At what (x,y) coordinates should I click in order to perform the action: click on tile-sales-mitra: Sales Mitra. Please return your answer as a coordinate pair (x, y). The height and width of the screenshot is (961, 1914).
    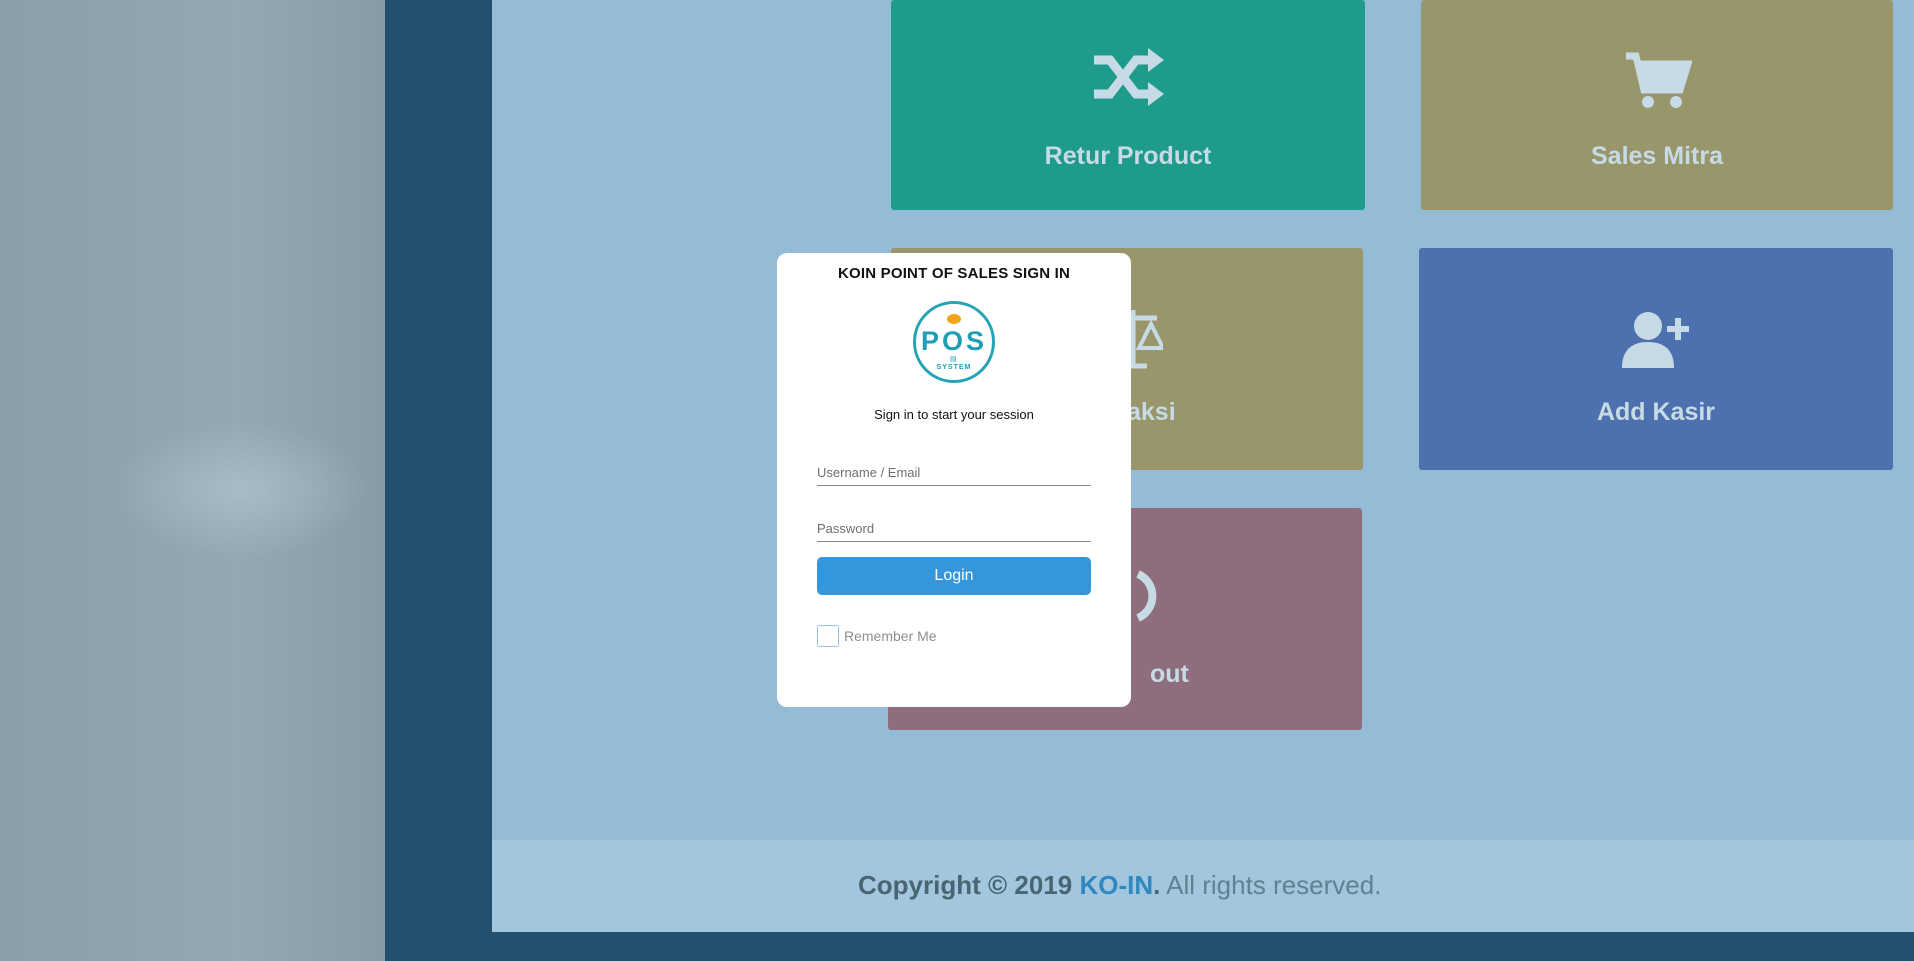
    Looking at the image, I should click on (1657, 105).